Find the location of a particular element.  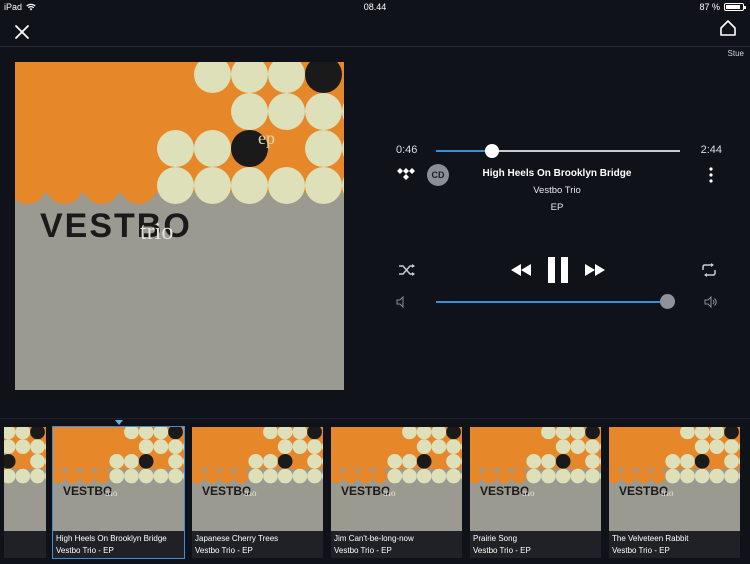

queue-item-title: Jim Can't-be-long-now is located at coordinates (374, 538).